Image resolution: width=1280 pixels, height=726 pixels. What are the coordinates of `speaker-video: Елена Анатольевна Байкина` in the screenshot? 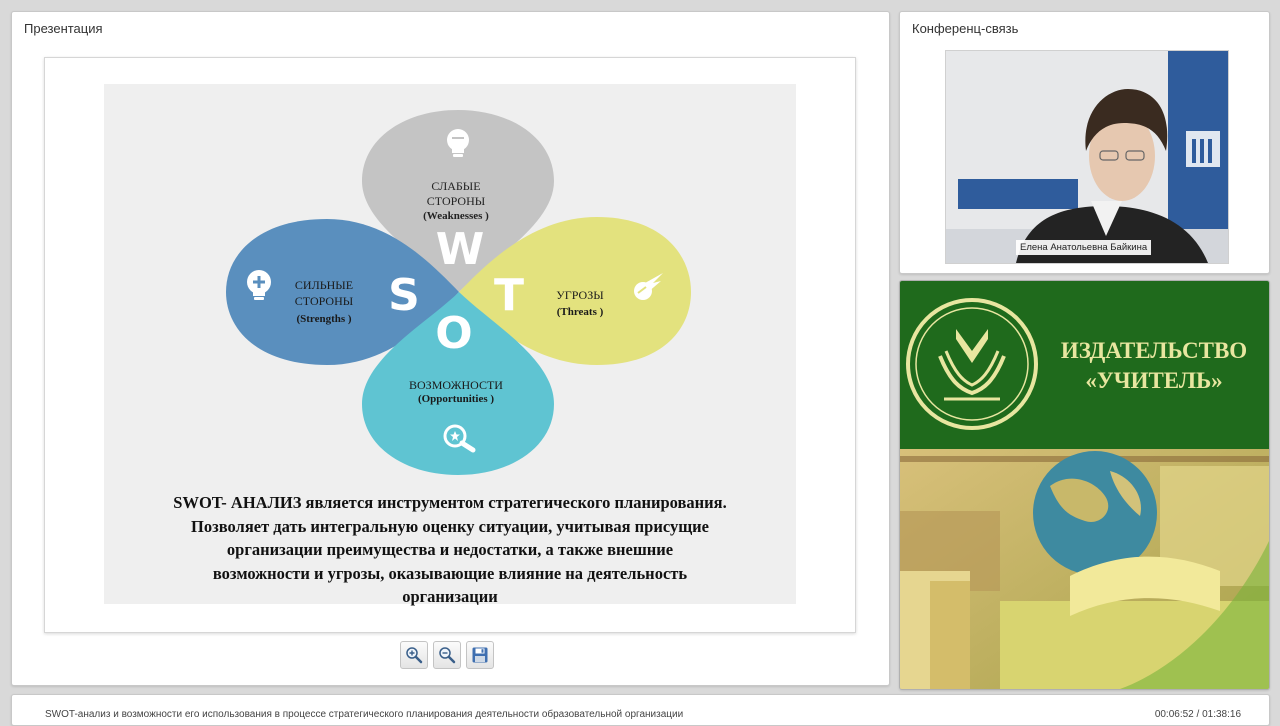 It's located at (1087, 157).